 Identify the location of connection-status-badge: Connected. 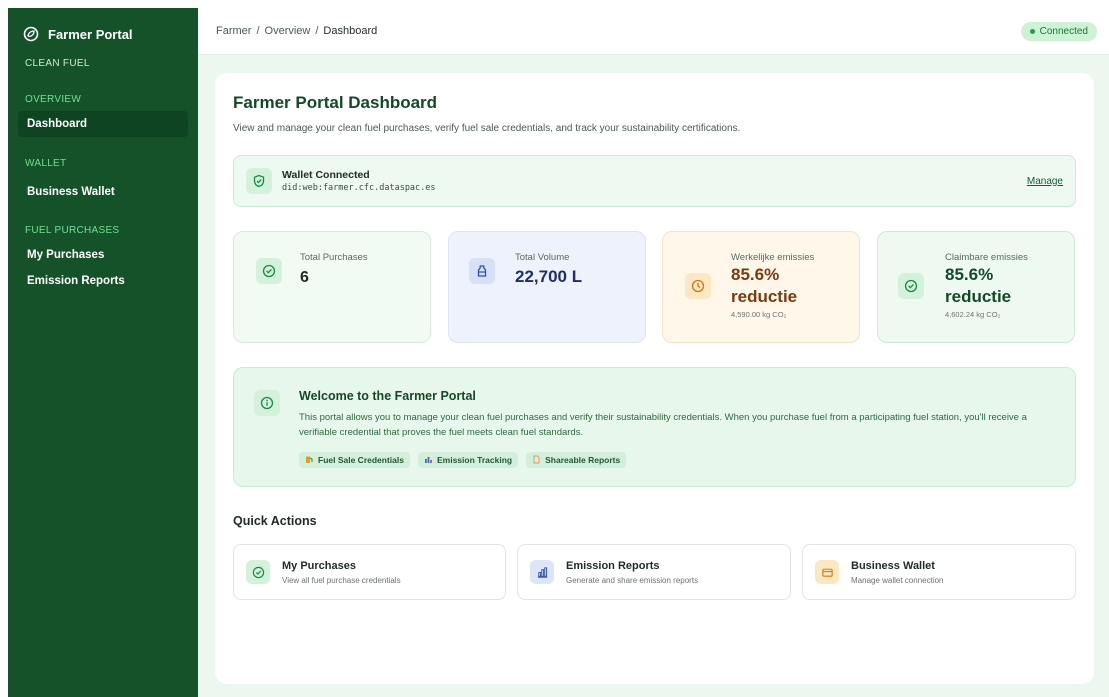
(1058, 31).